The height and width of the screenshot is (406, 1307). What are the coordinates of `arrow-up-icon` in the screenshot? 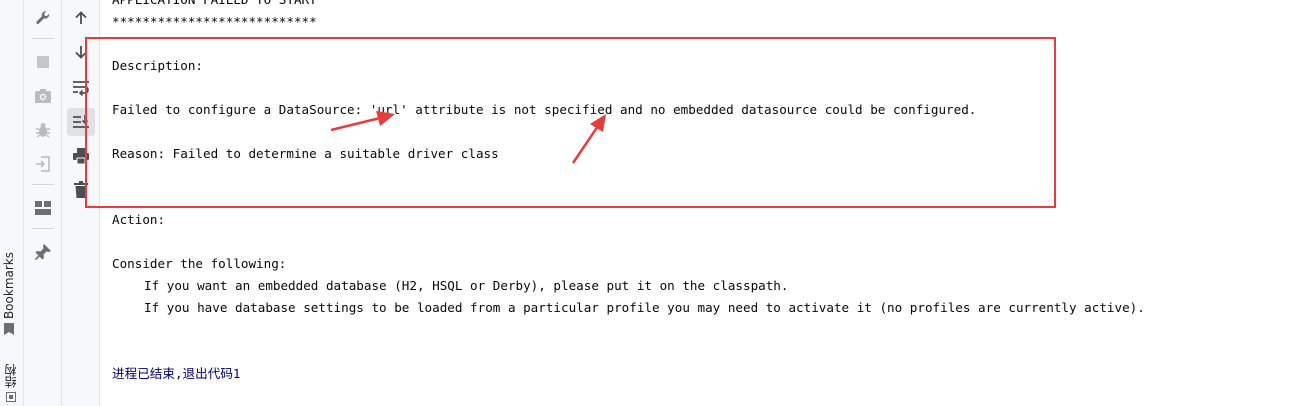 It's located at (81, 18).